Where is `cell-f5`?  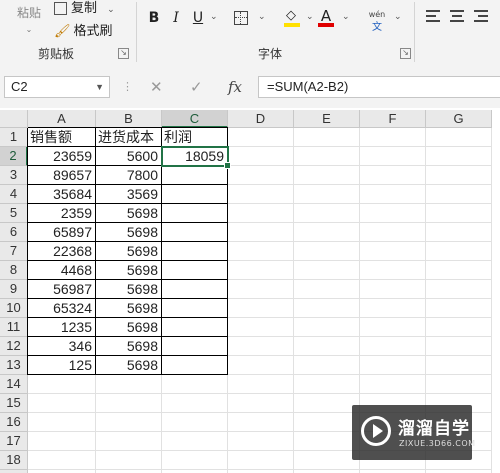
cell-f5 is located at coordinates (393, 213).